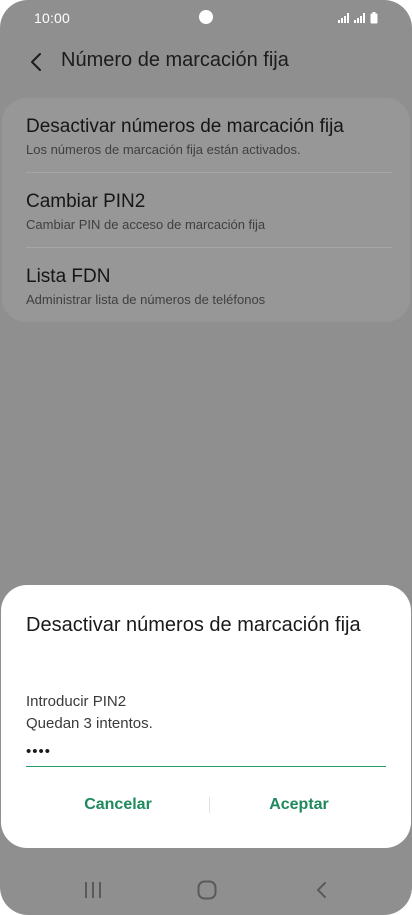 This screenshot has width=412, height=915. I want to click on attempts-remaining: Quedan 3 intentos., so click(89, 723).